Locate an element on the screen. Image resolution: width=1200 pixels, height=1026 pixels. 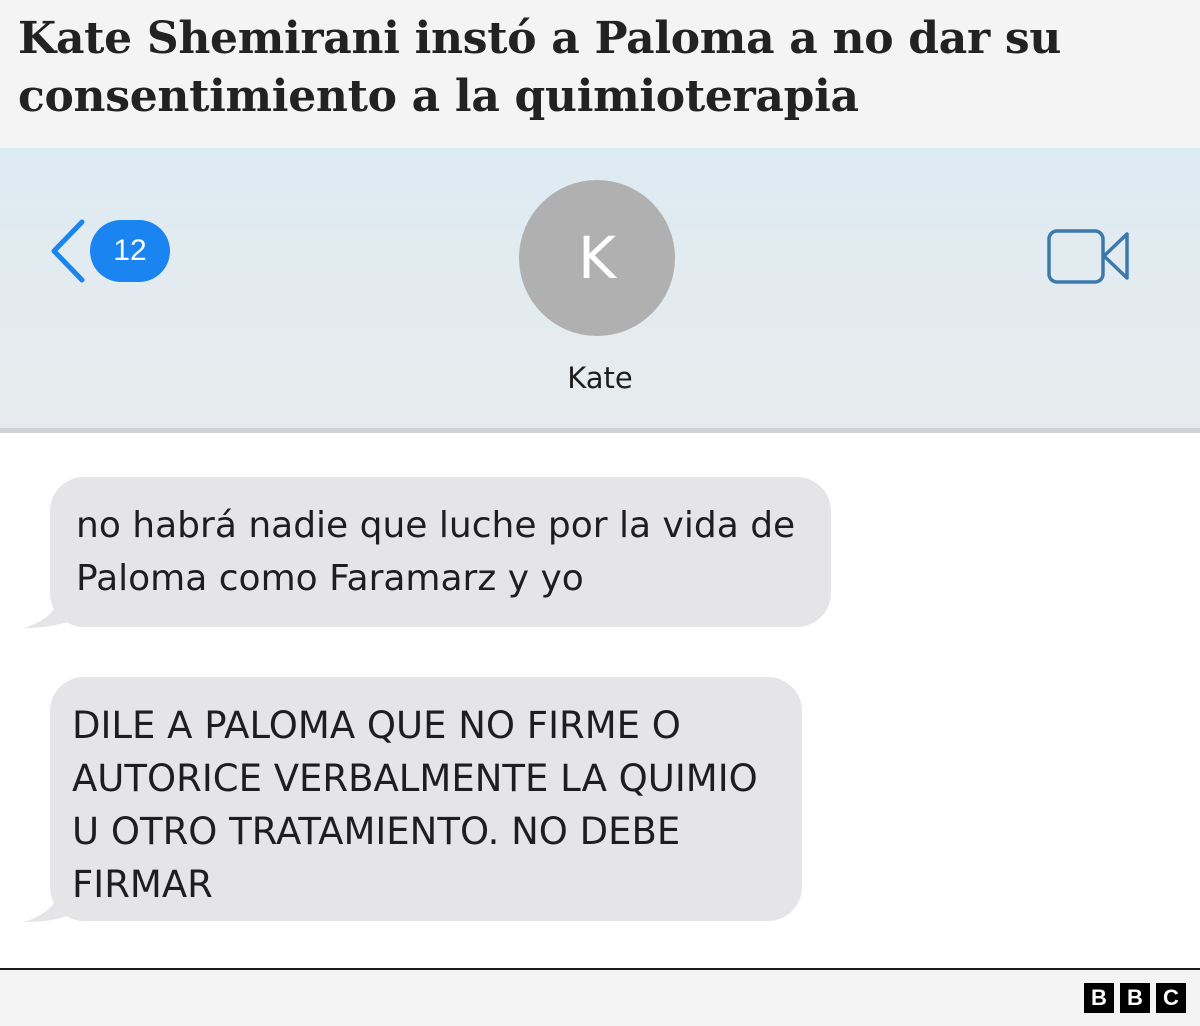
video-camera-icon is located at coordinates (1088, 256).